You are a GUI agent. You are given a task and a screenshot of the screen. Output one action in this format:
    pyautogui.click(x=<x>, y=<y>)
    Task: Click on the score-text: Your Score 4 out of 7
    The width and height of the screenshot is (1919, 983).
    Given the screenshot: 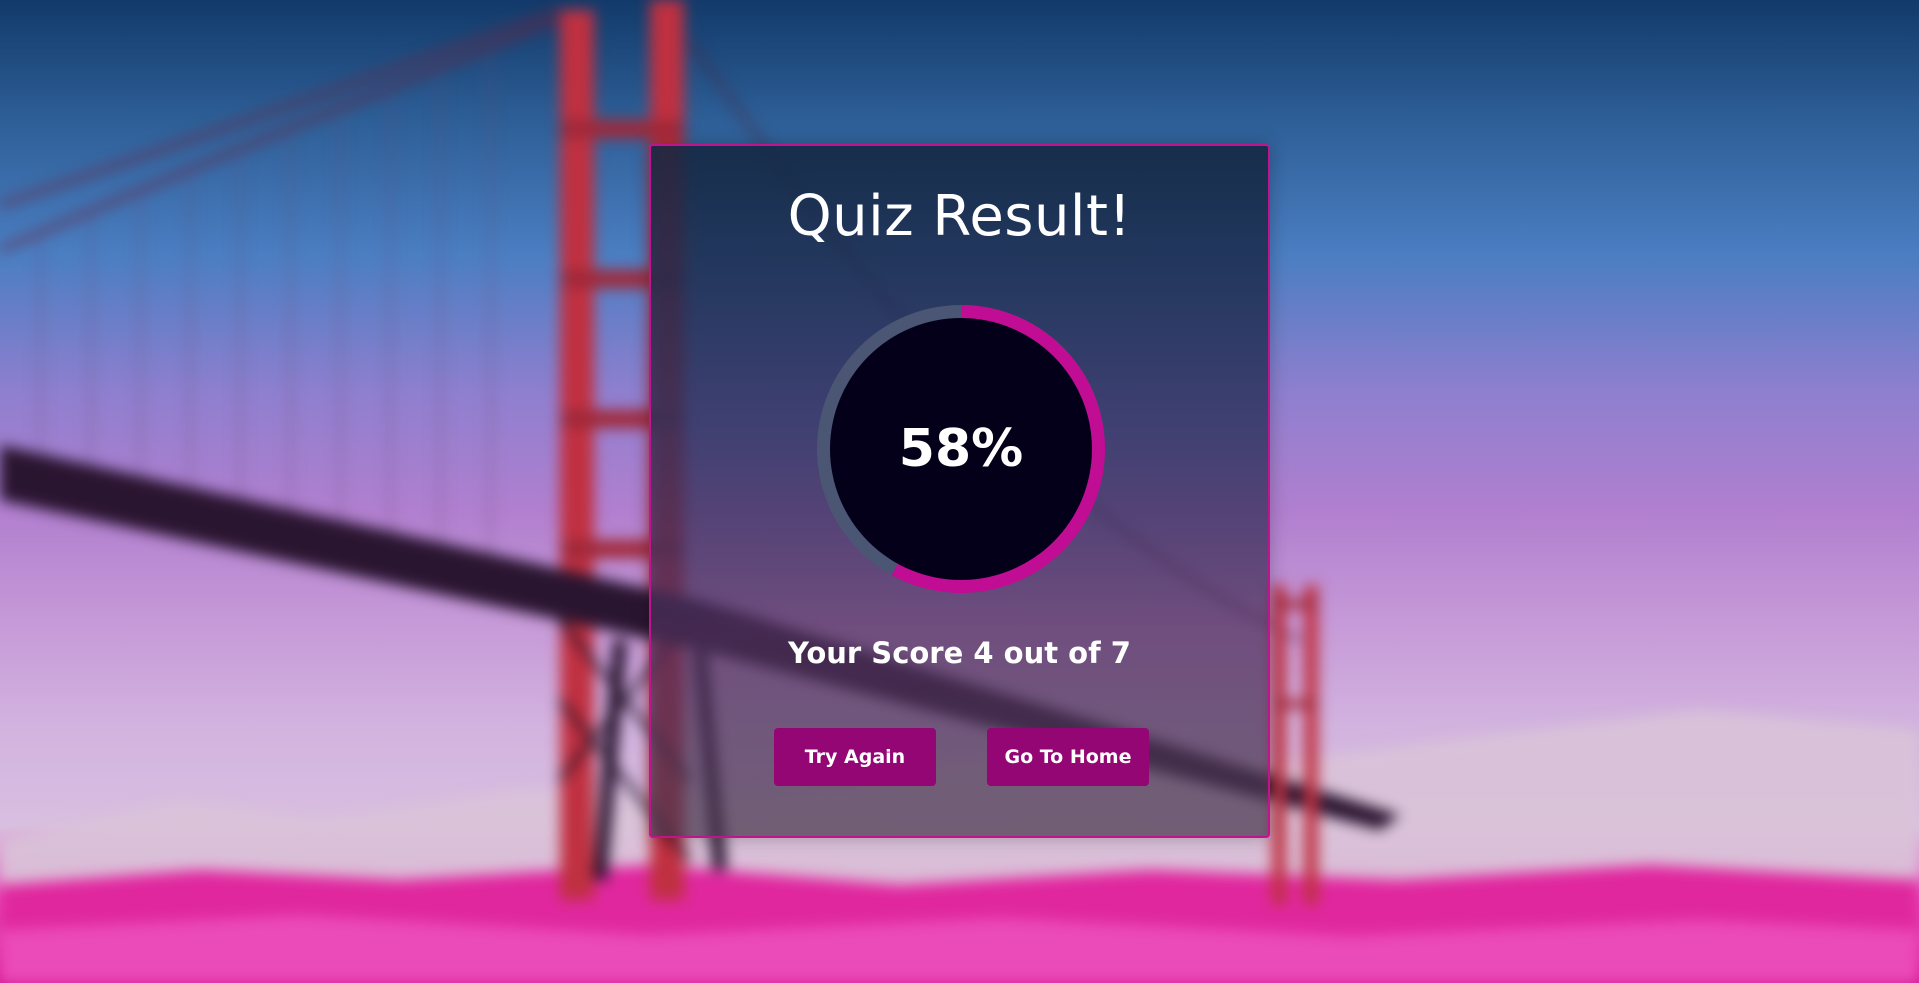 What is the action you would take?
    pyautogui.click(x=959, y=653)
    